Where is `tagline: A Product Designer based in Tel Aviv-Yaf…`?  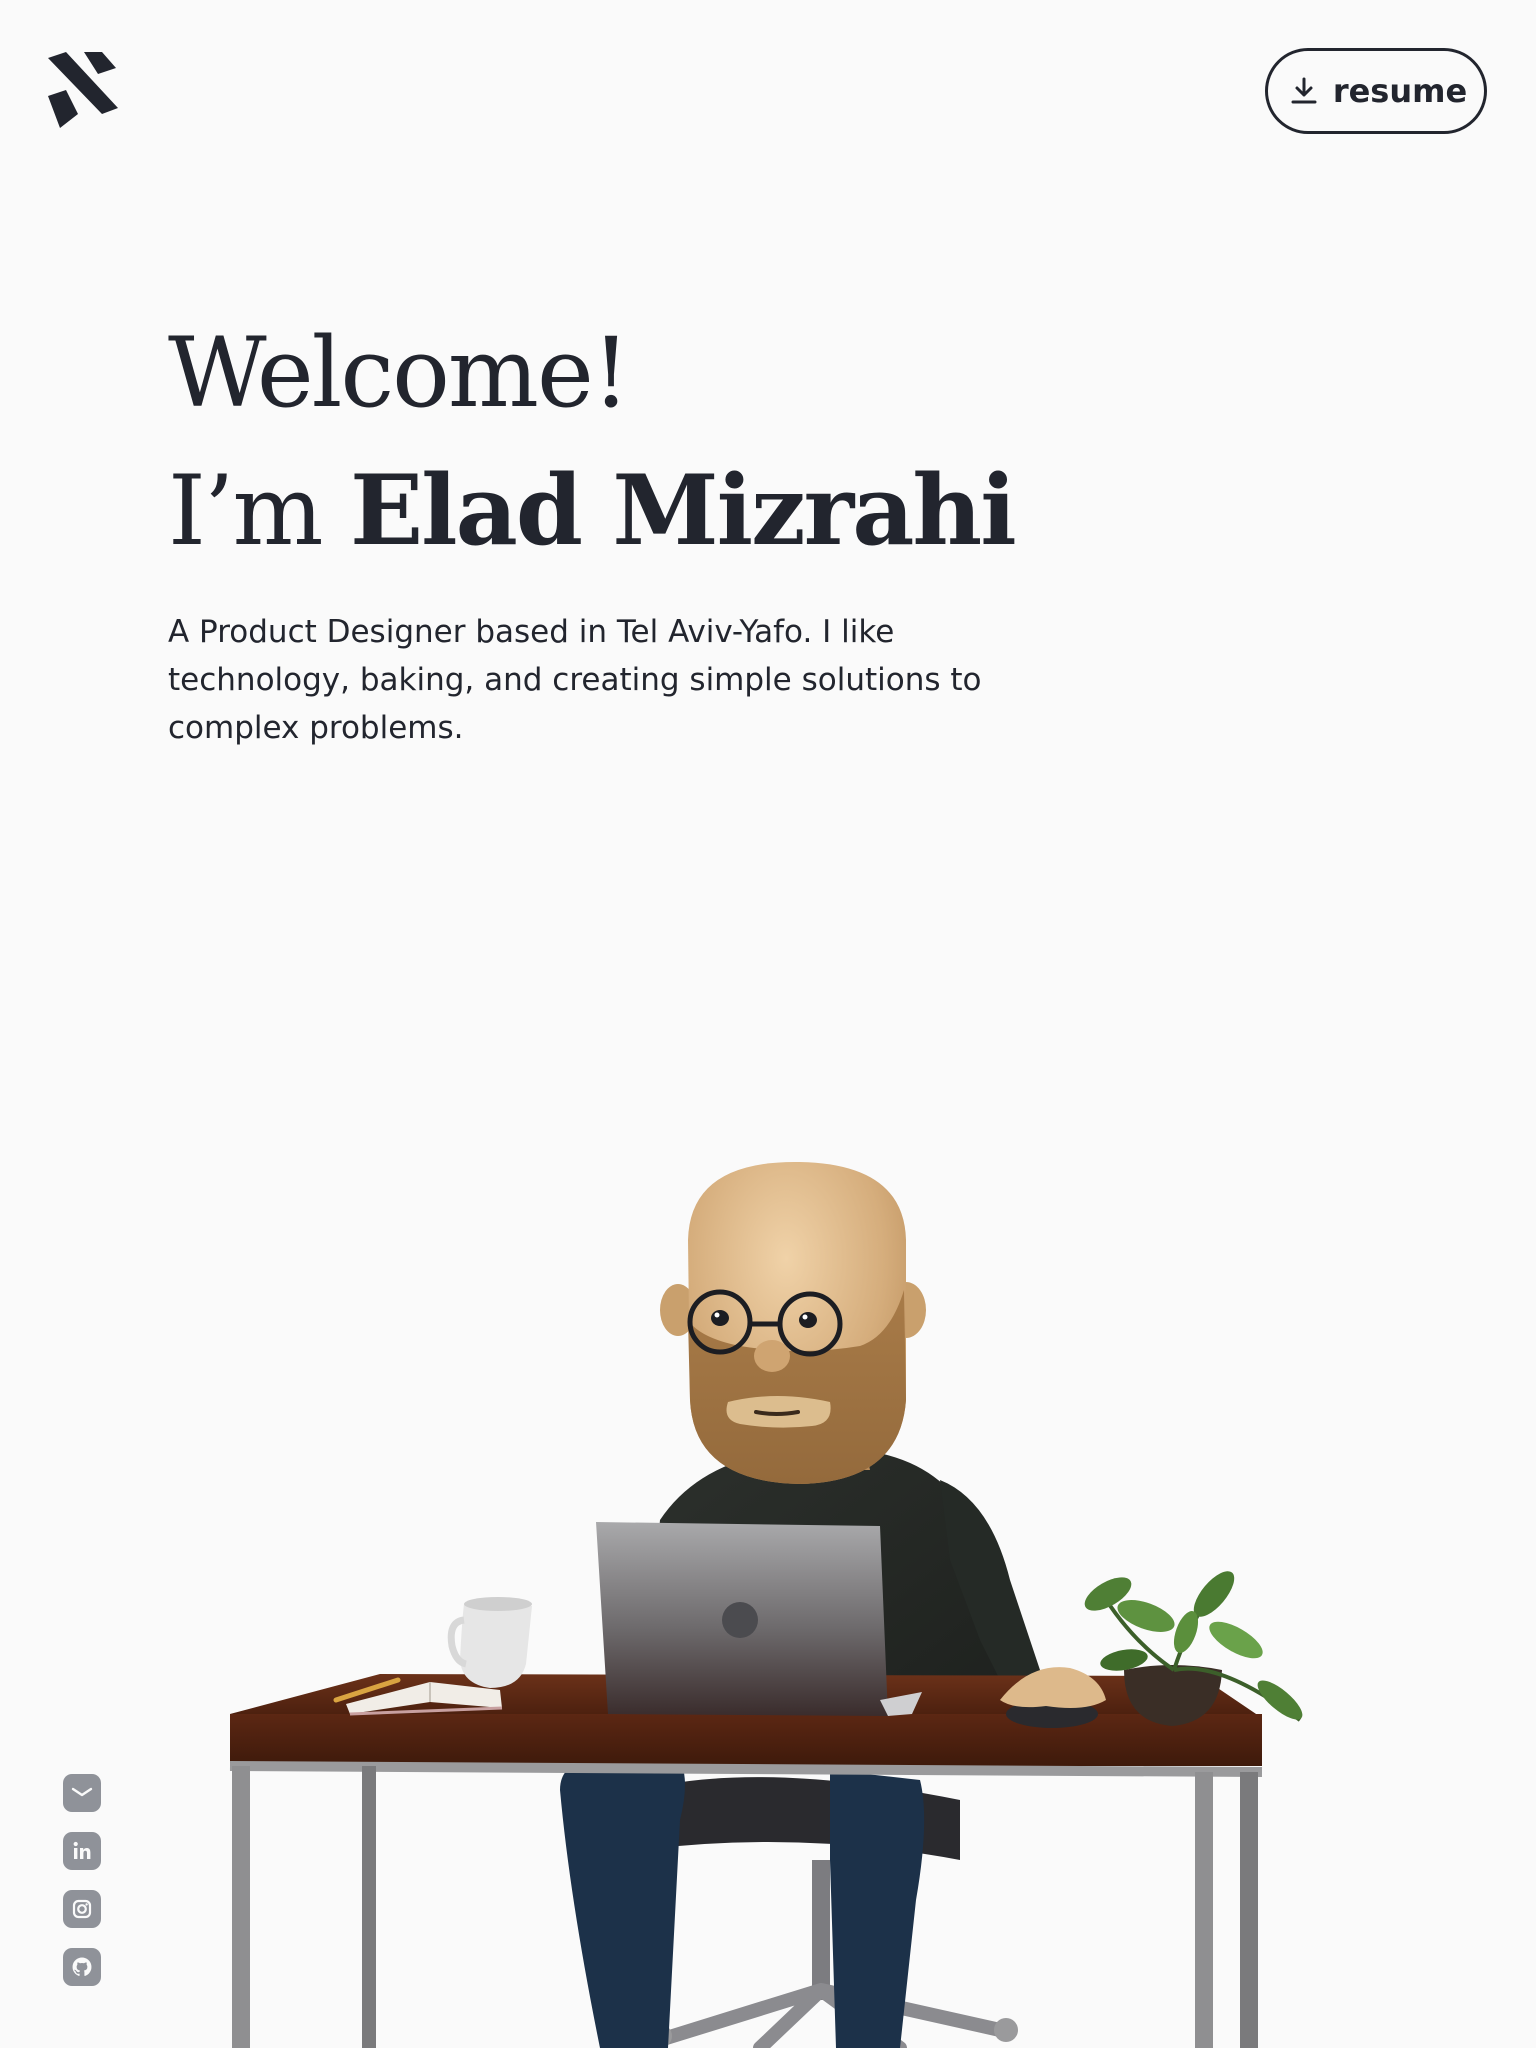
tagline: A Product Designer based in Tel Aviv-Yaf… is located at coordinates (575, 680).